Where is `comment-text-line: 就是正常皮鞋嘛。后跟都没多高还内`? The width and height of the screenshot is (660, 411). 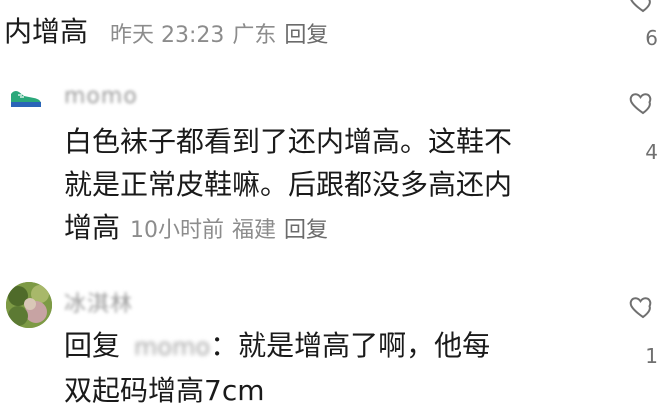
comment-text-line: 就是正常皮鞋嘛。后跟都没多高还内 is located at coordinates (288, 184).